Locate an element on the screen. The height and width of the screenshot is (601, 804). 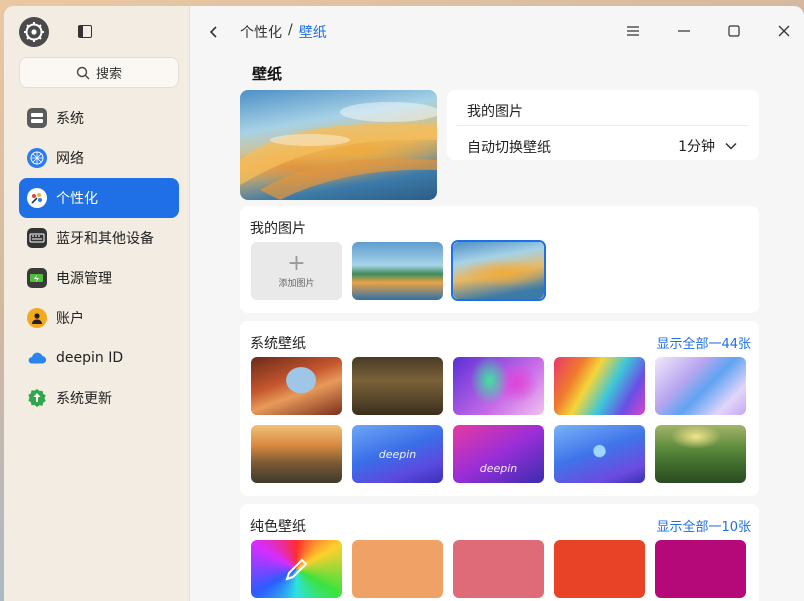
close-button is located at coordinates (784, 31).